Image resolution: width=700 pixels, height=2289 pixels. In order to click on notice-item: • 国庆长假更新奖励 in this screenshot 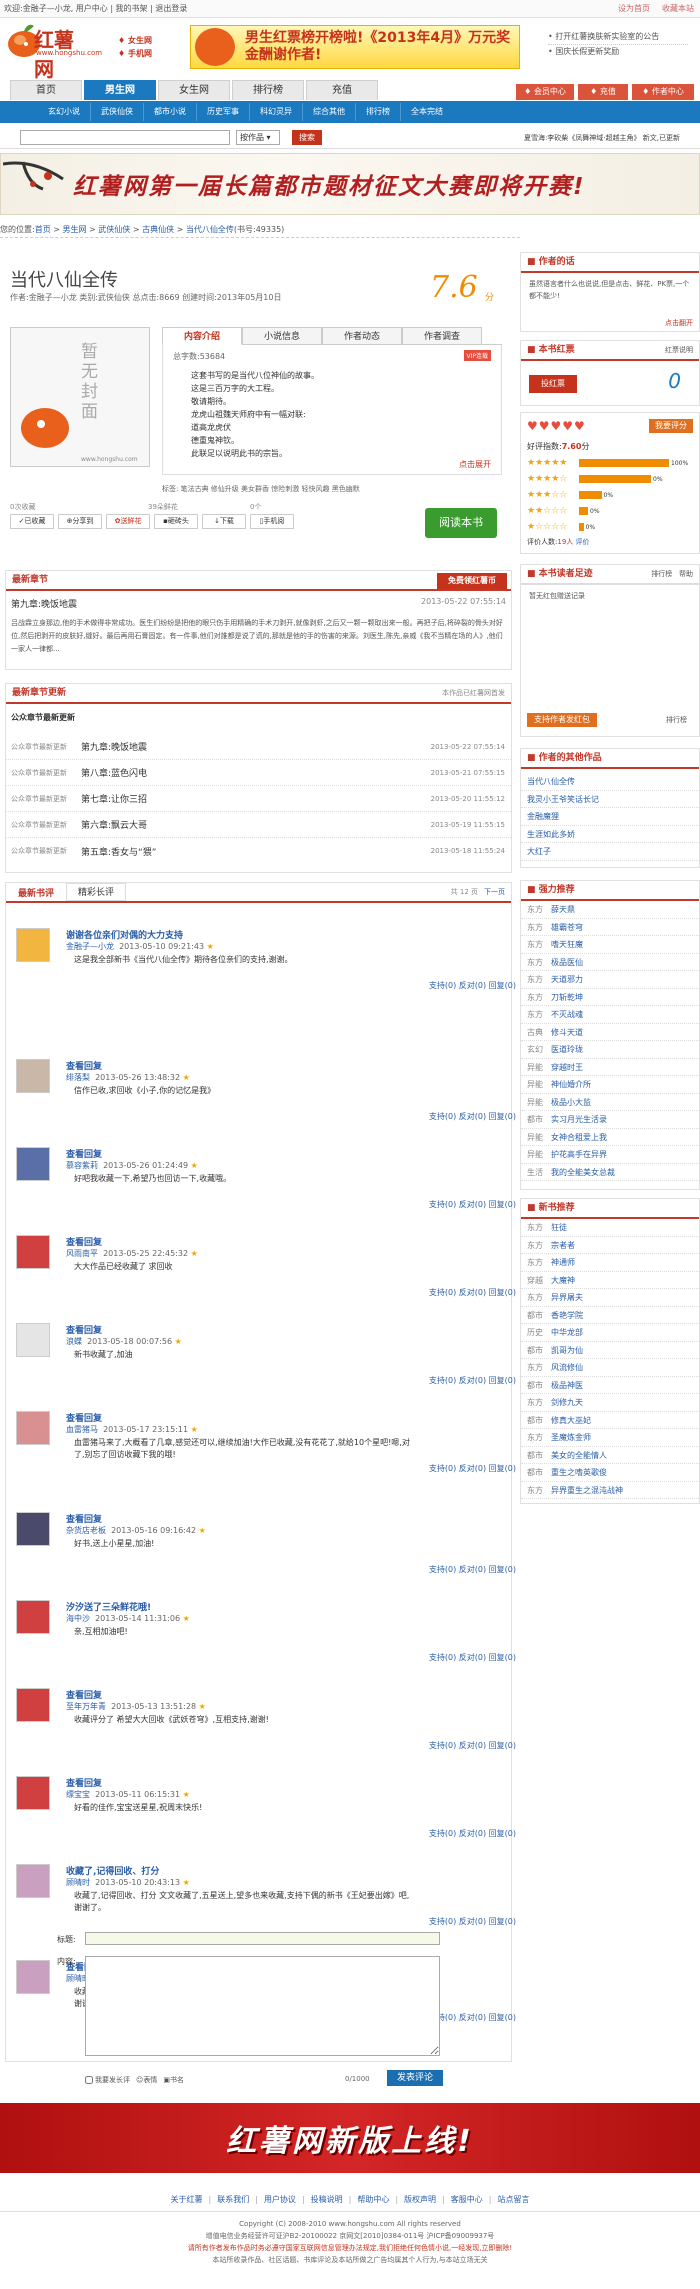, I will do `click(618, 52)`.